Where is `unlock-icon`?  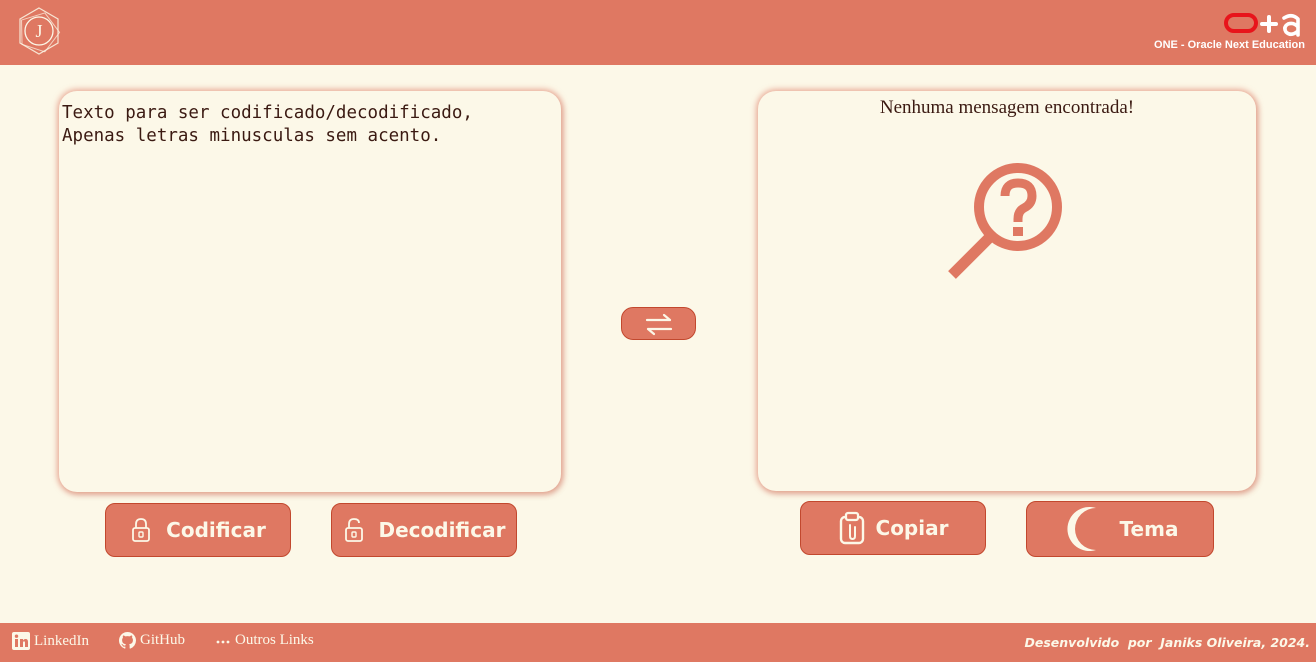 unlock-icon is located at coordinates (354, 530).